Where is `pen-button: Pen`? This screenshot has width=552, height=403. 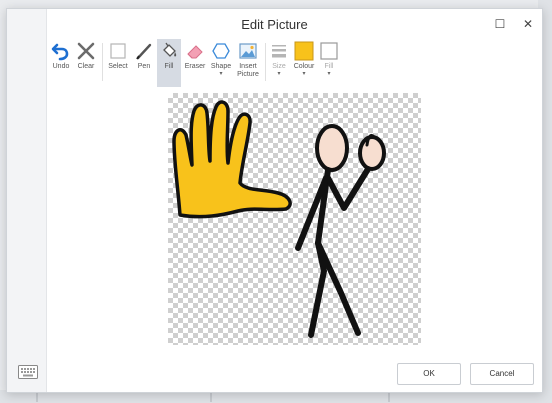 pen-button: Pen is located at coordinates (144, 63).